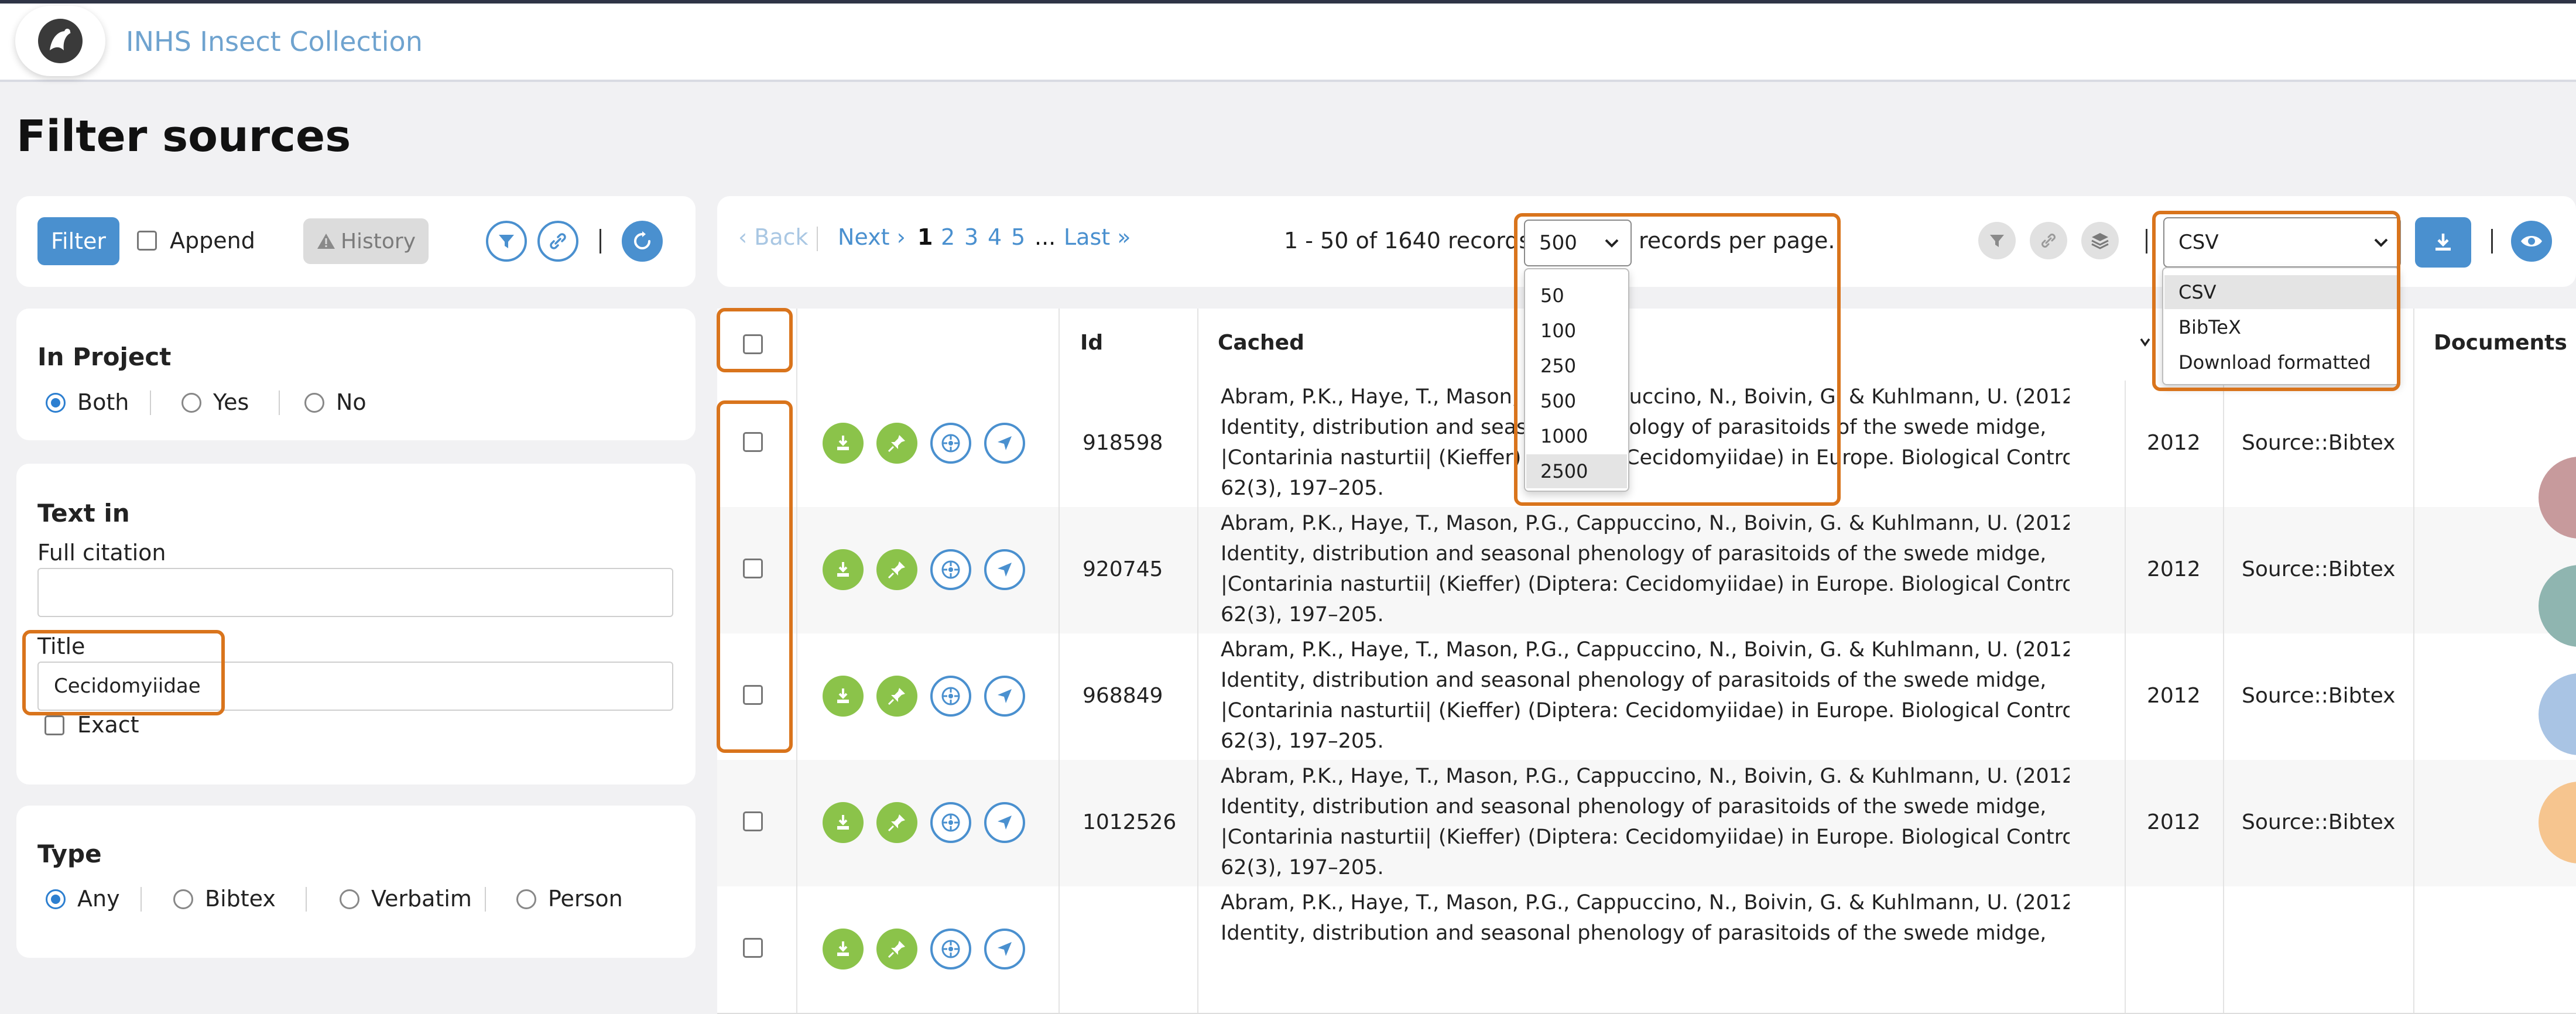 This screenshot has height=1014, width=2576. What do you see at coordinates (2500, 343) in the screenshot?
I see `column-header-documents: Documents` at bounding box center [2500, 343].